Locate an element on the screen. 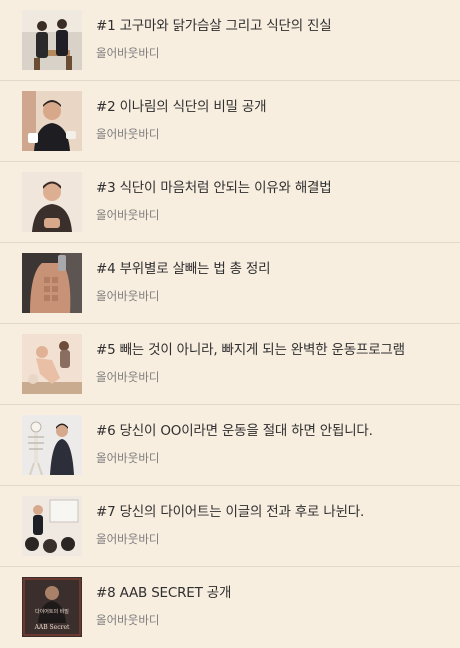 Image resolution: width=460 pixels, height=648 pixels. man-eating-photo is located at coordinates (52, 121).